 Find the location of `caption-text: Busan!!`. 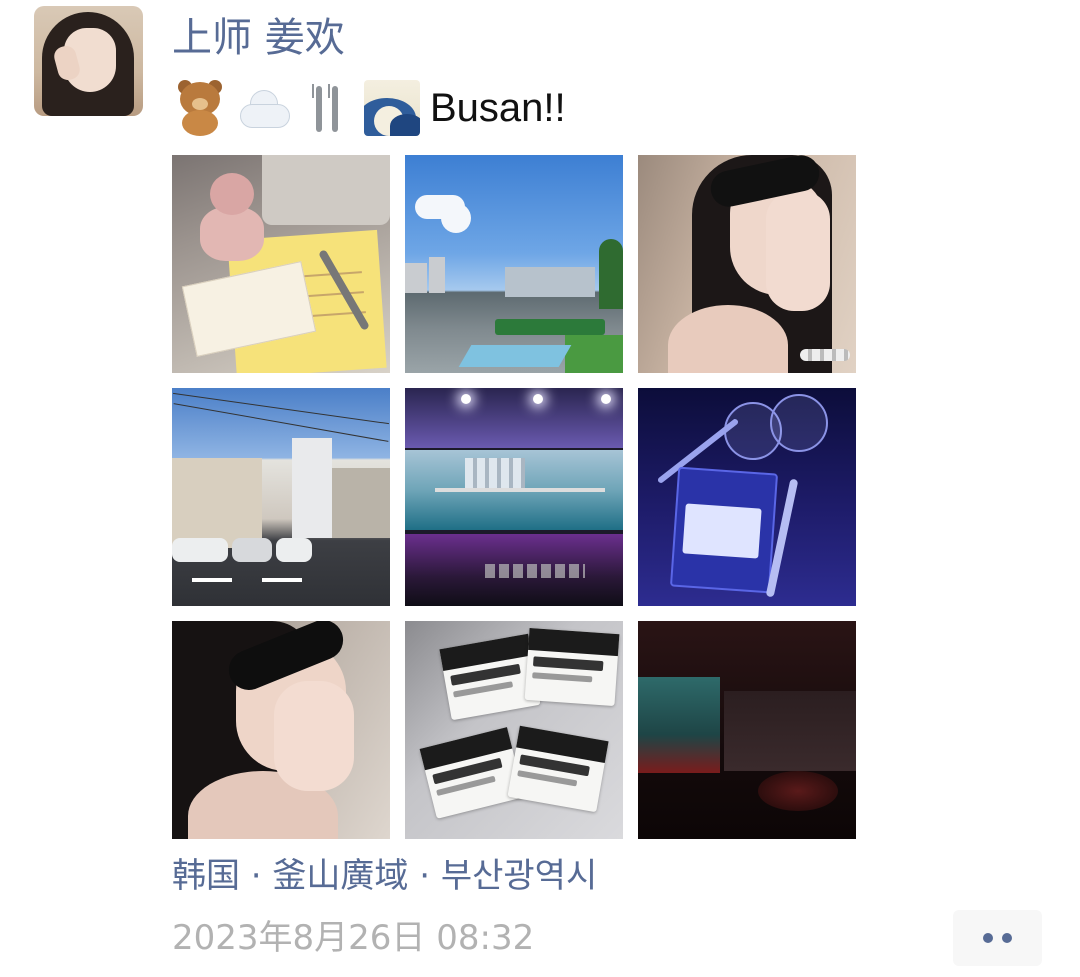

caption-text: Busan!! is located at coordinates (498, 107).